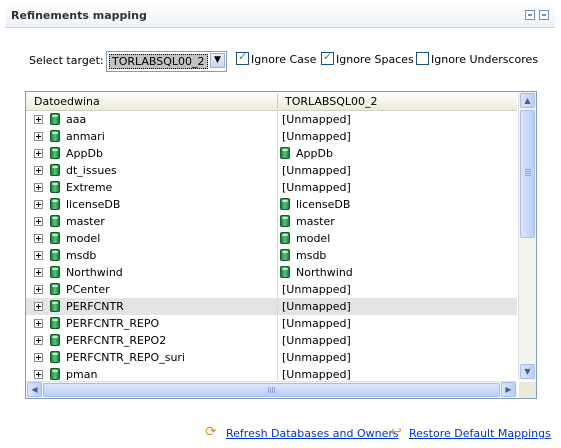  Describe the element at coordinates (271, 272) in the screenshot. I see `table-row: Northwind Northwind` at that location.